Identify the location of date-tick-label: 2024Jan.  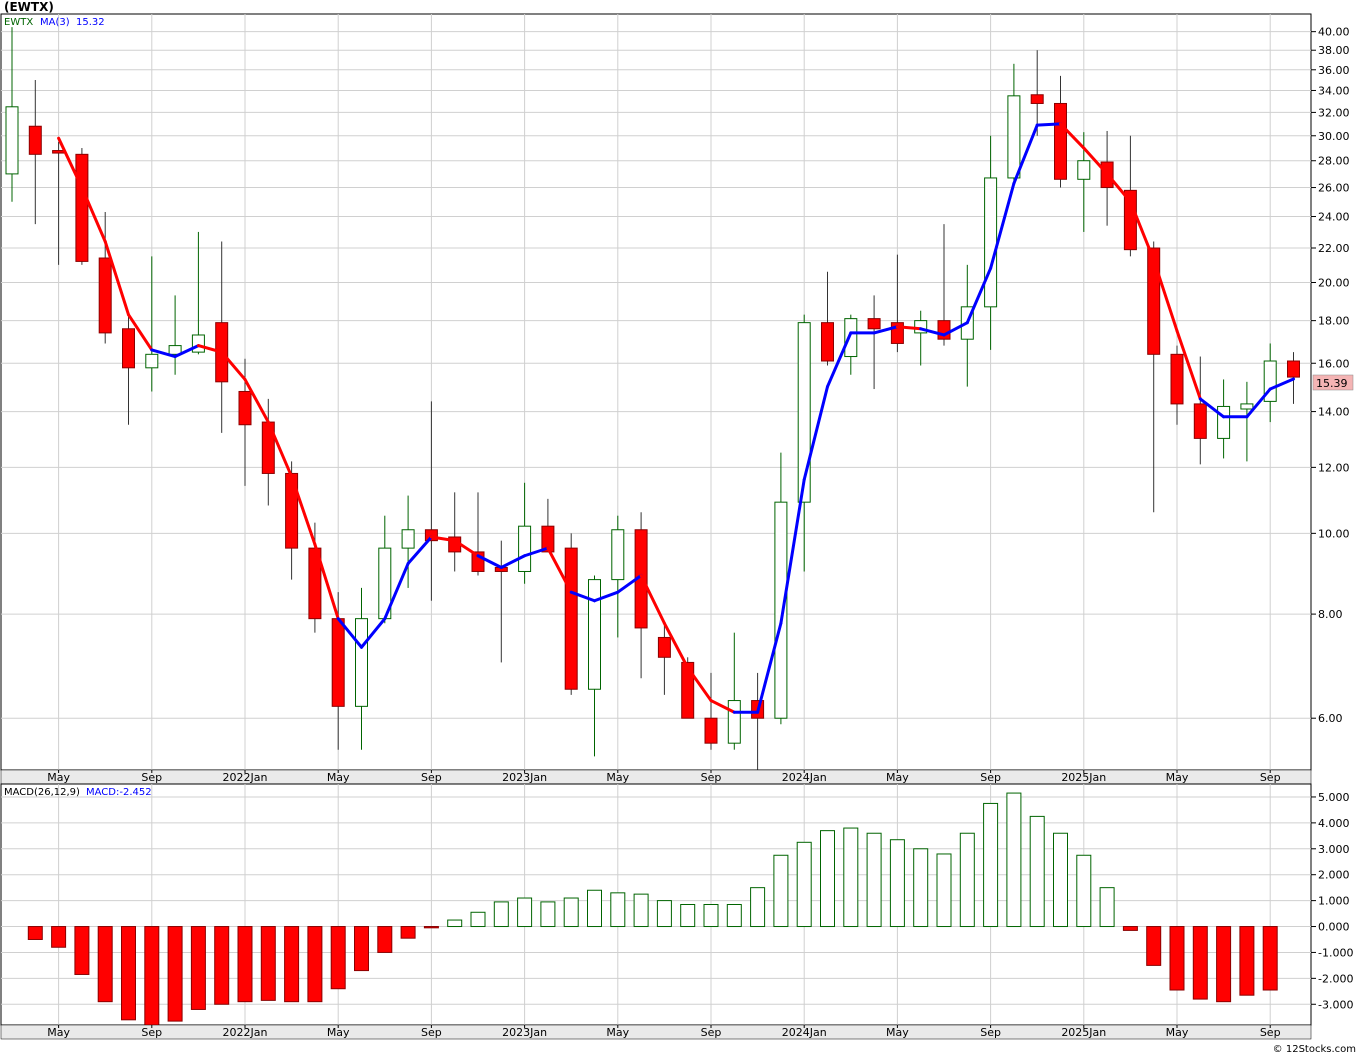
(804, 1032).